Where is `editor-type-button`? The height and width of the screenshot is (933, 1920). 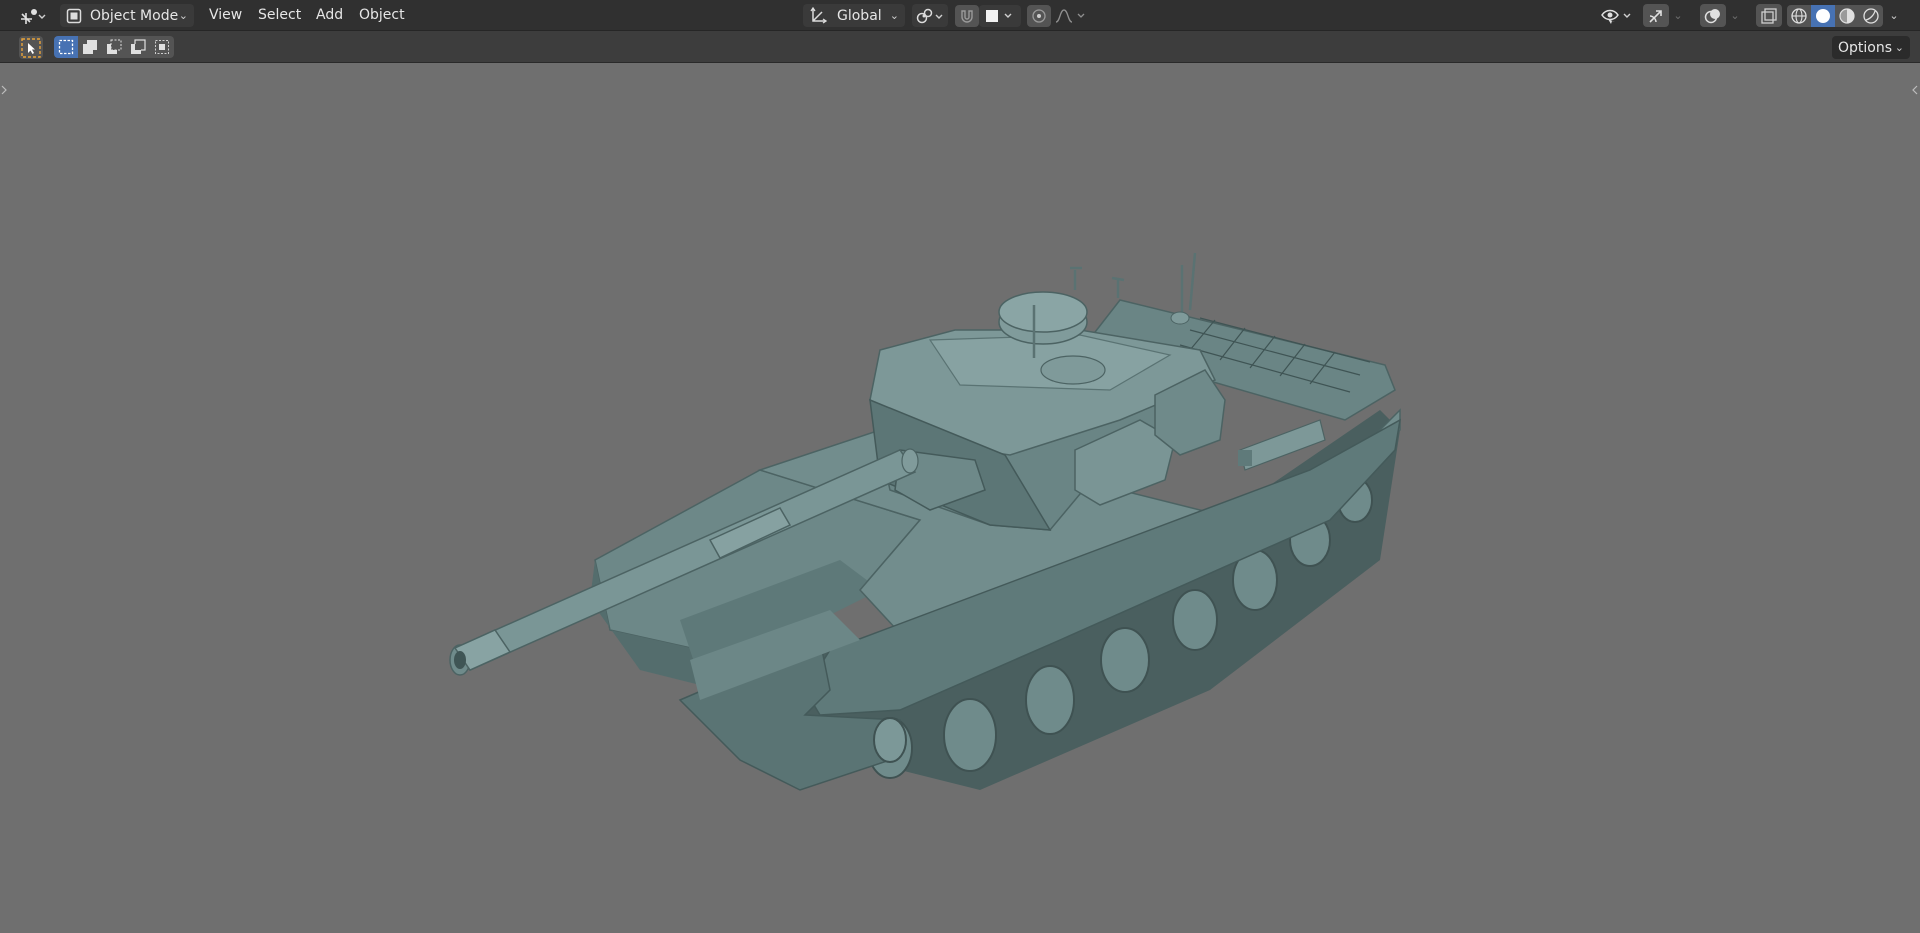 editor-type-button is located at coordinates (32, 15).